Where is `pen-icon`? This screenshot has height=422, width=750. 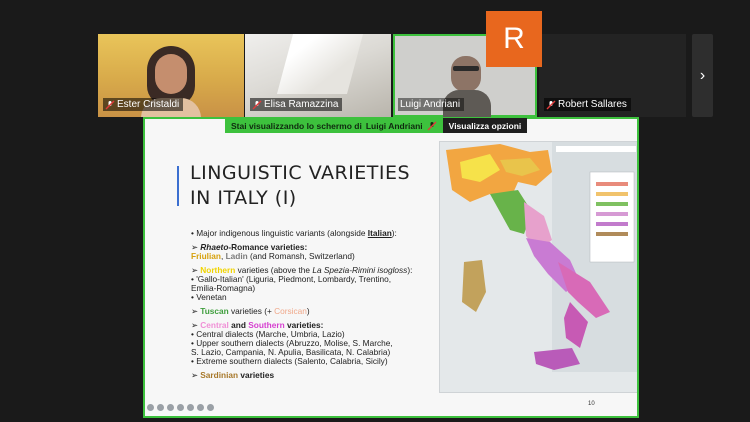 pen-icon is located at coordinates (160, 407).